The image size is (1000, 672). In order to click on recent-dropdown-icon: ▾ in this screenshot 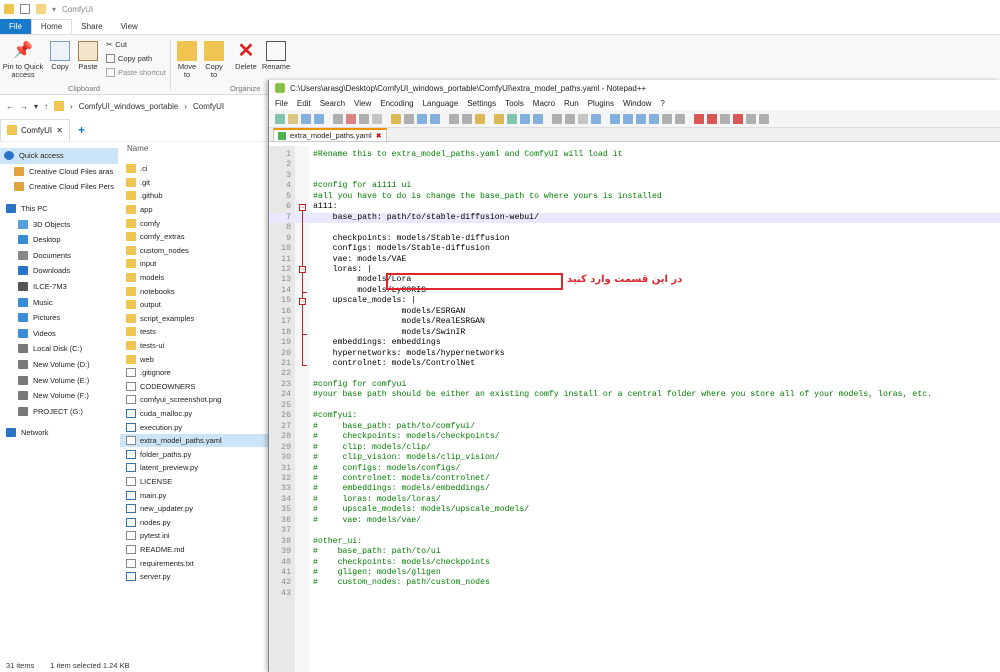, I will do `click(36, 106)`.